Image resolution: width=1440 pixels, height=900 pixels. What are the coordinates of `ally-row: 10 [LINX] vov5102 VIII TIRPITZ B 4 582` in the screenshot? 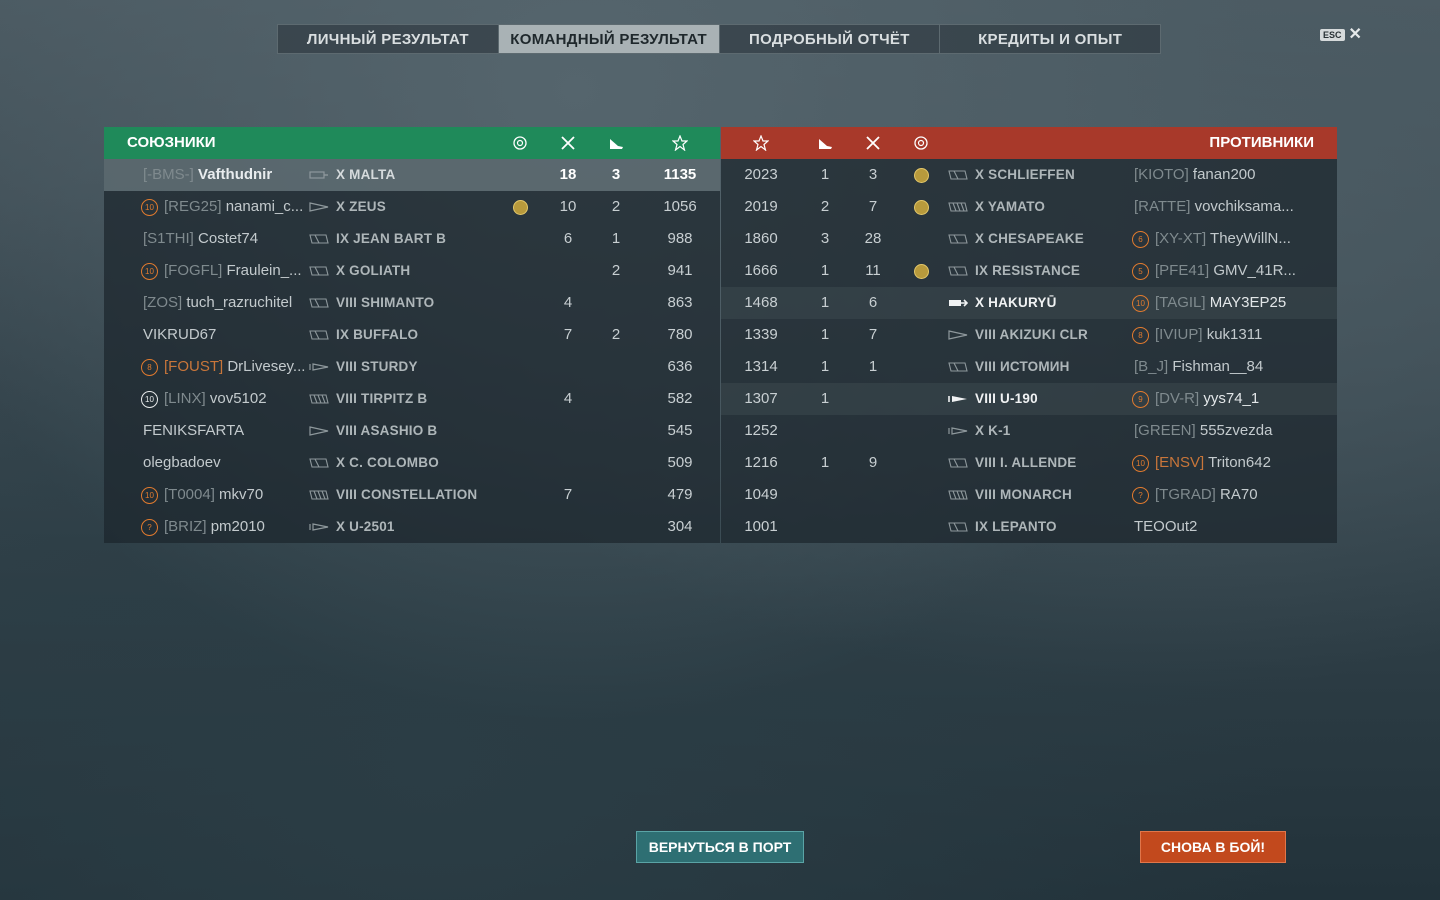 It's located at (412, 399).